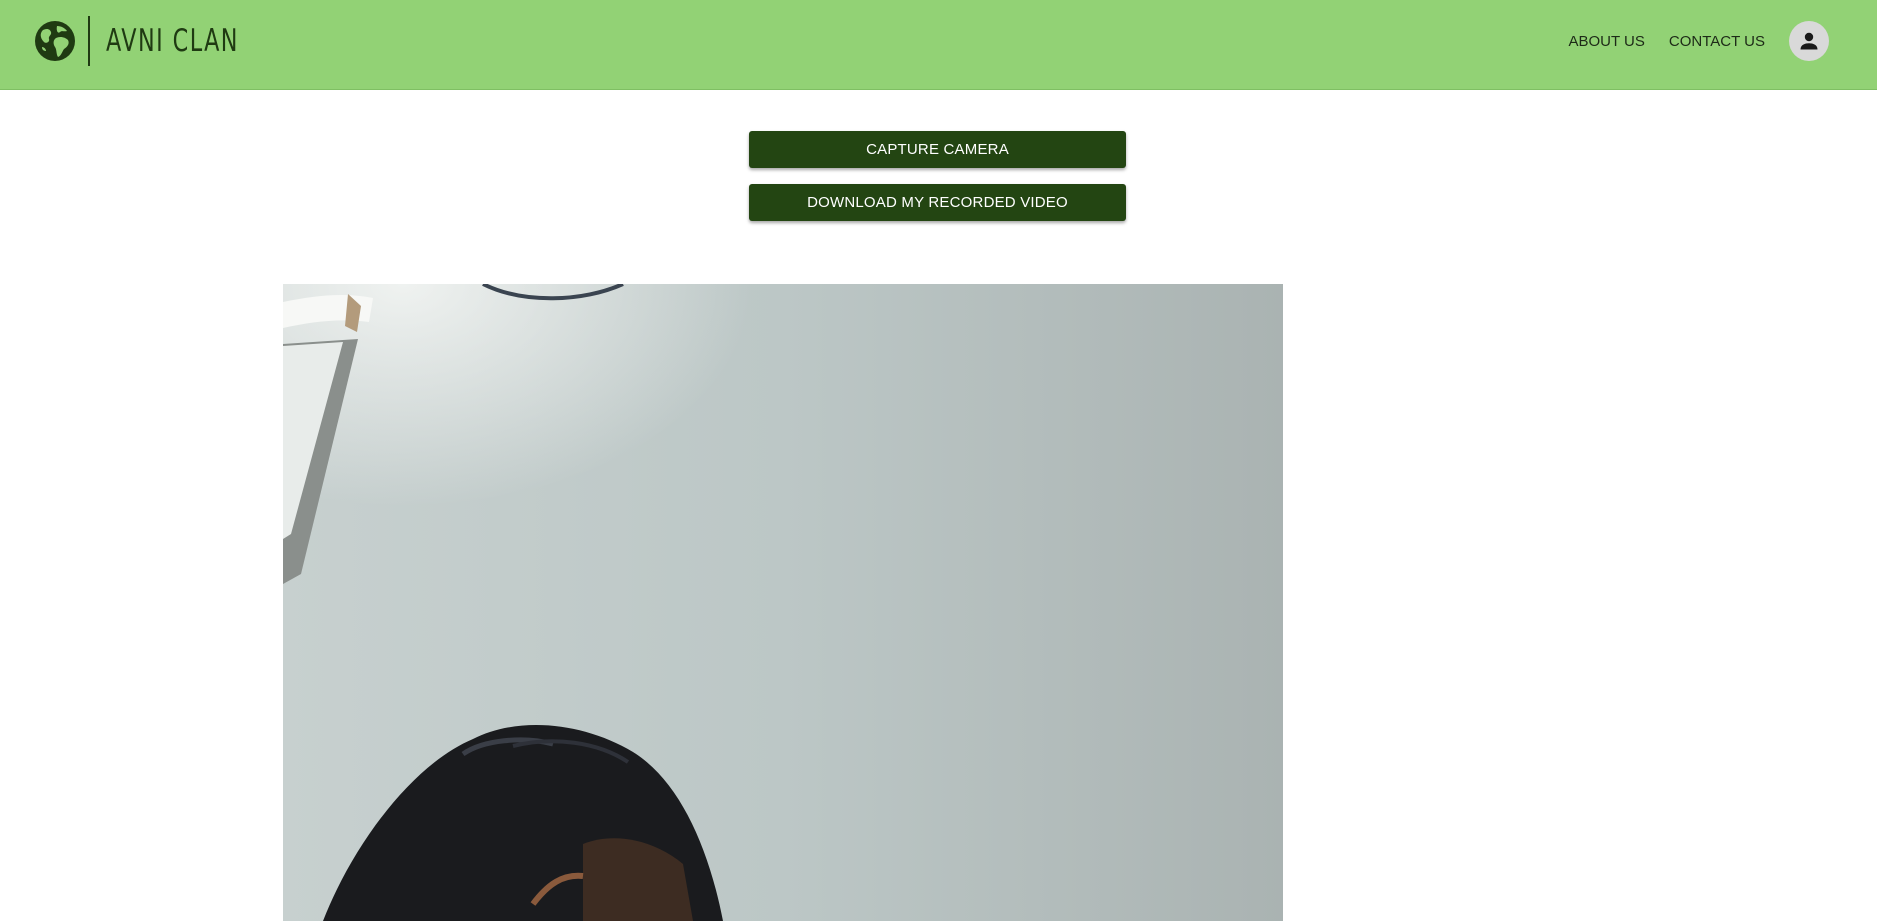  I want to click on main-nav: ABOUT US CONTACT US, so click(1698, 41).